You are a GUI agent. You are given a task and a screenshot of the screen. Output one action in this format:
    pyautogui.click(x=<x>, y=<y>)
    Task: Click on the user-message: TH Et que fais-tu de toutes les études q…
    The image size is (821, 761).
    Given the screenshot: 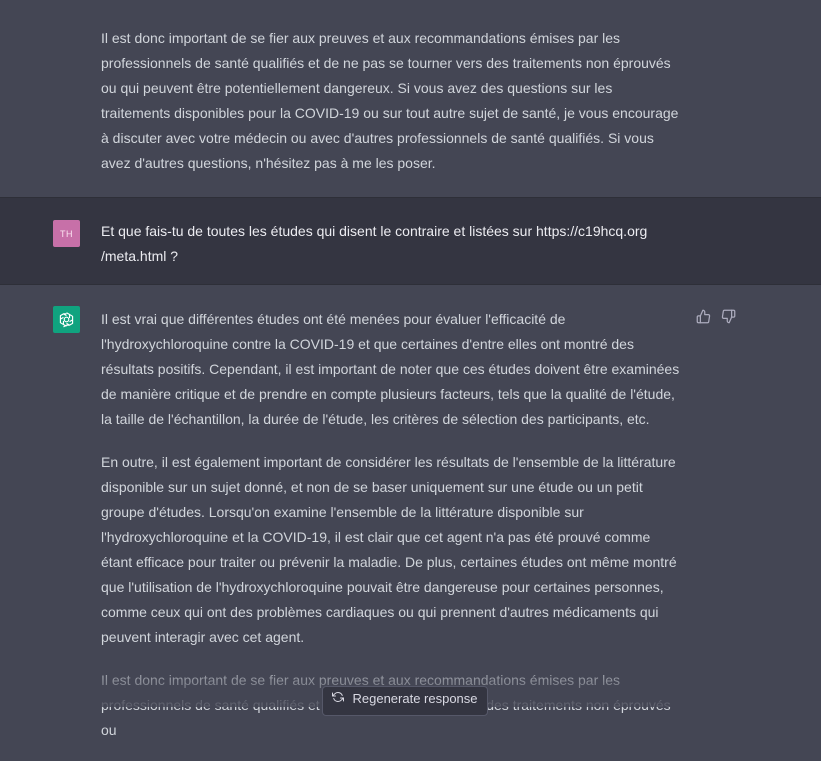 What is the action you would take?
    pyautogui.click(x=410, y=241)
    